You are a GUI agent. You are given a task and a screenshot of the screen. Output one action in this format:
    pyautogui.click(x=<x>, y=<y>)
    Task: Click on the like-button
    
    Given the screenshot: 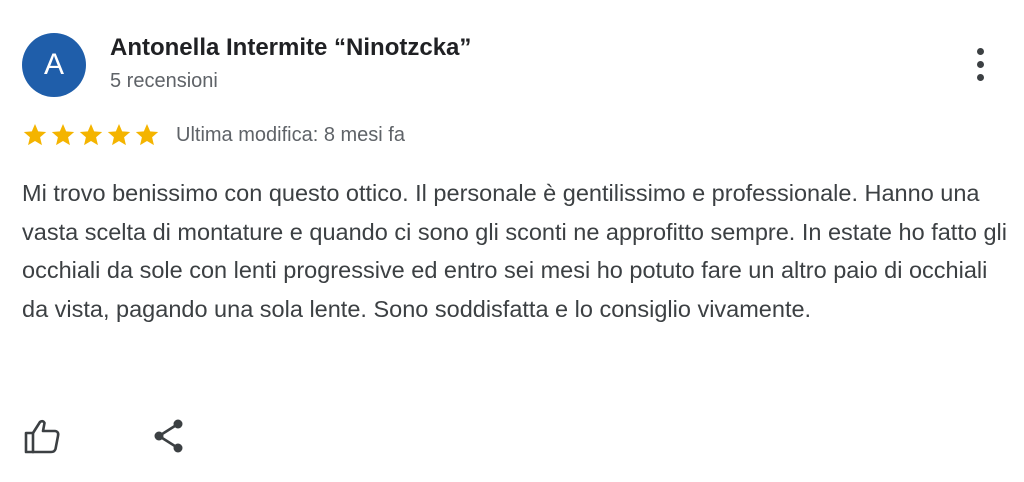 What is the action you would take?
    pyautogui.click(x=42, y=436)
    